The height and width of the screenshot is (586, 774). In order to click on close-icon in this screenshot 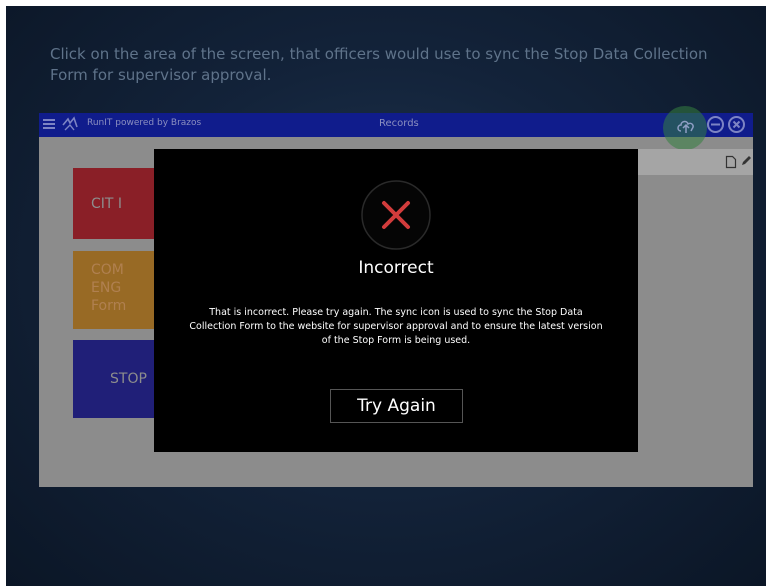, I will do `click(736, 124)`.